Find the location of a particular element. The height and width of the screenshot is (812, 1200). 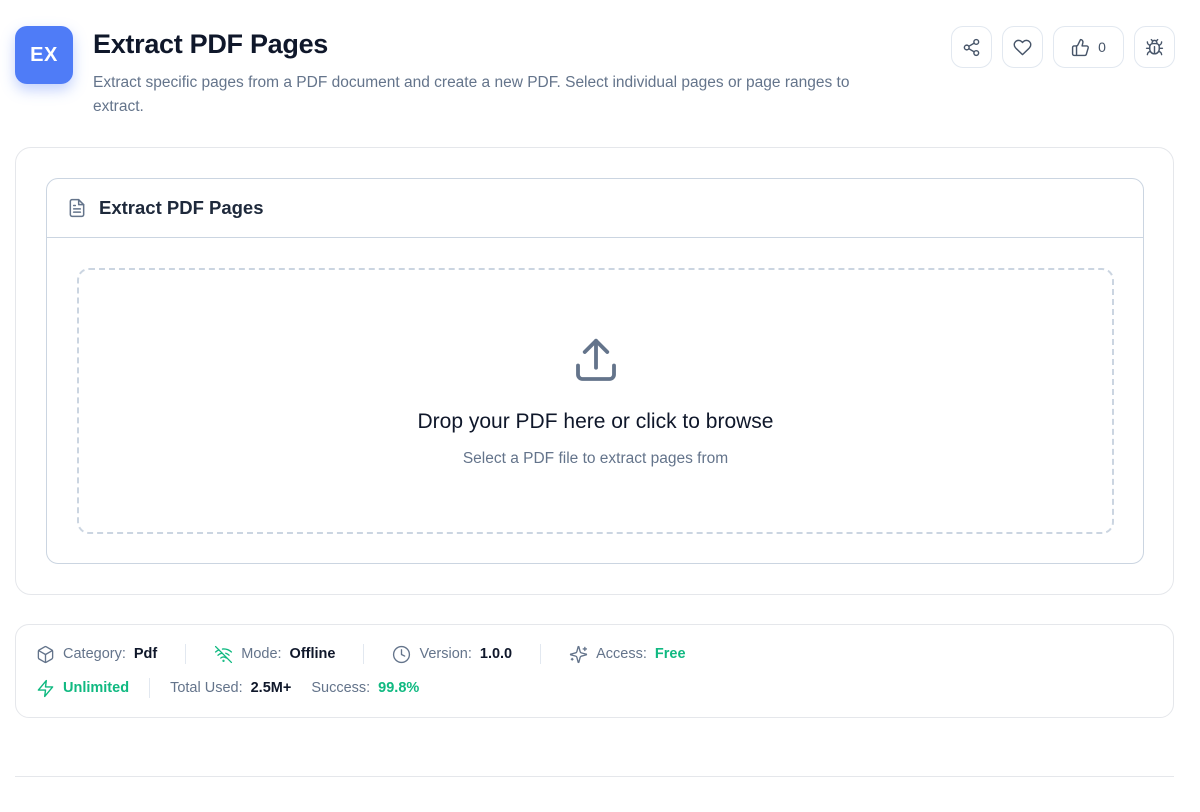

header-actions: 0 is located at coordinates (1063, 47).